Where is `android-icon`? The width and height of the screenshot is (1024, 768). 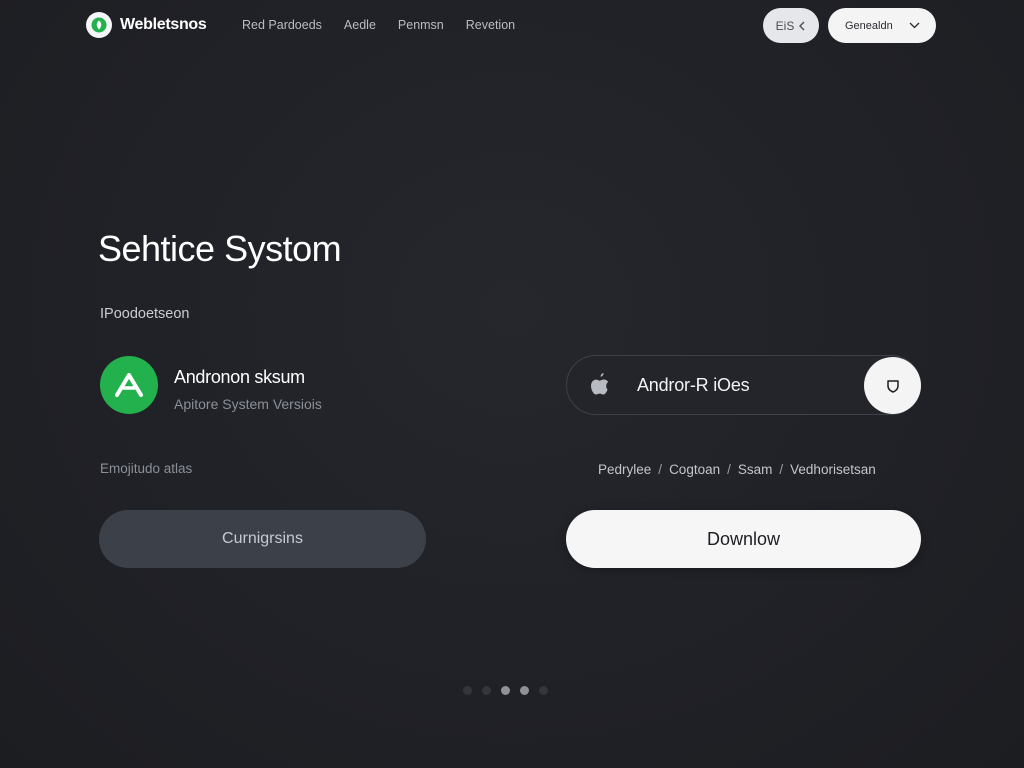
android-icon is located at coordinates (129, 385).